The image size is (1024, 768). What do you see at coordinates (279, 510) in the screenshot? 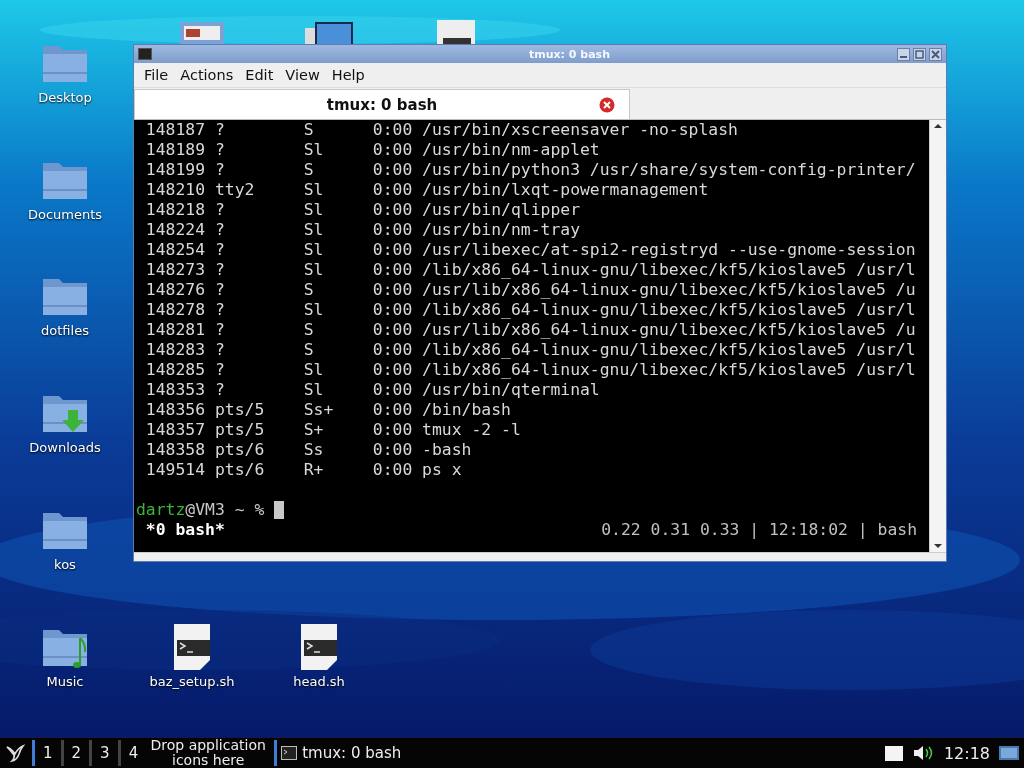
I see `text-cursor` at bounding box center [279, 510].